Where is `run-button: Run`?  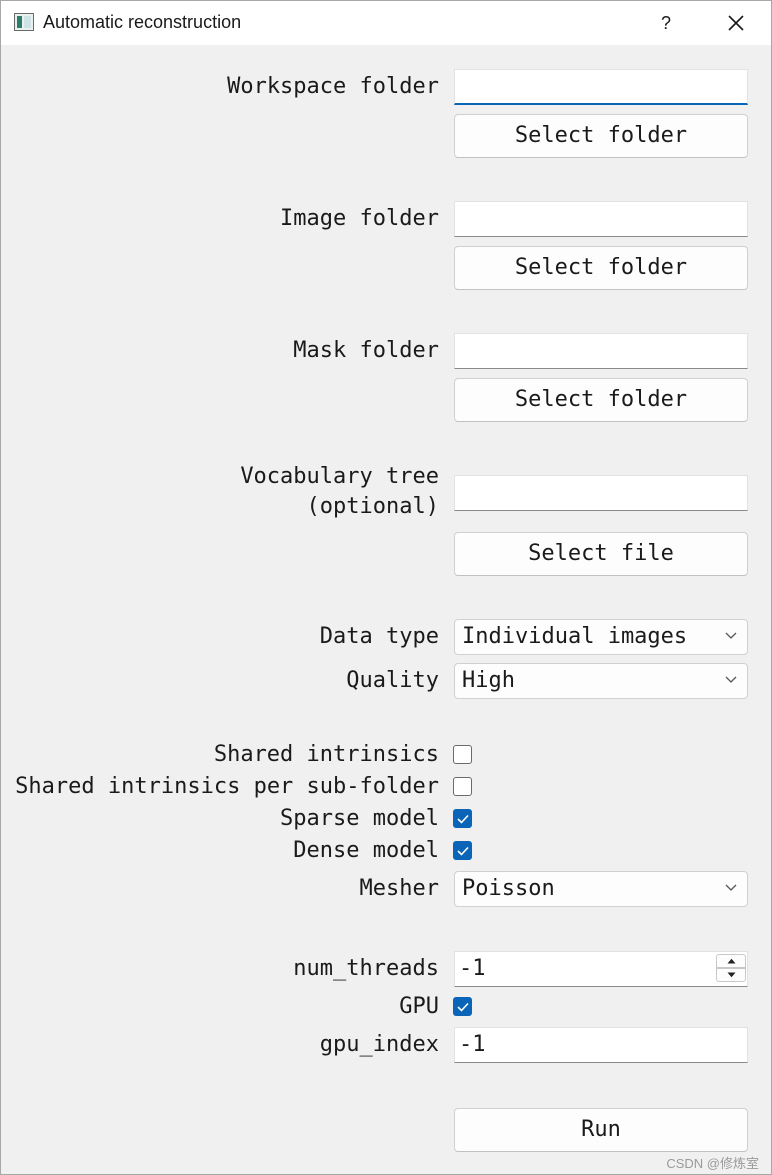
run-button: Run is located at coordinates (601, 1130).